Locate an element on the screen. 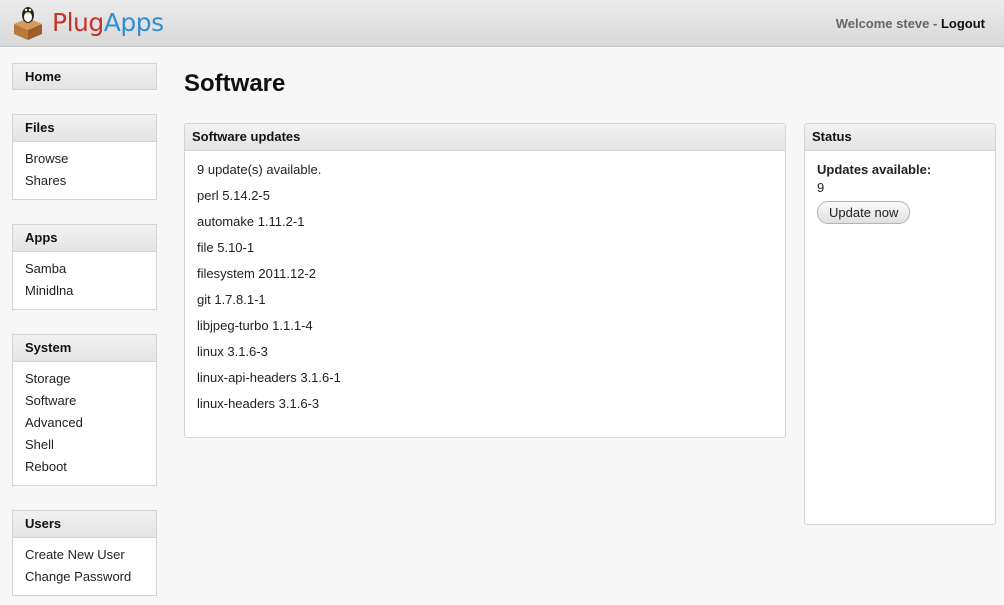 The width and height of the screenshot is (1004, 605). tux-on-box-icon is located at coordinates (28, 23).